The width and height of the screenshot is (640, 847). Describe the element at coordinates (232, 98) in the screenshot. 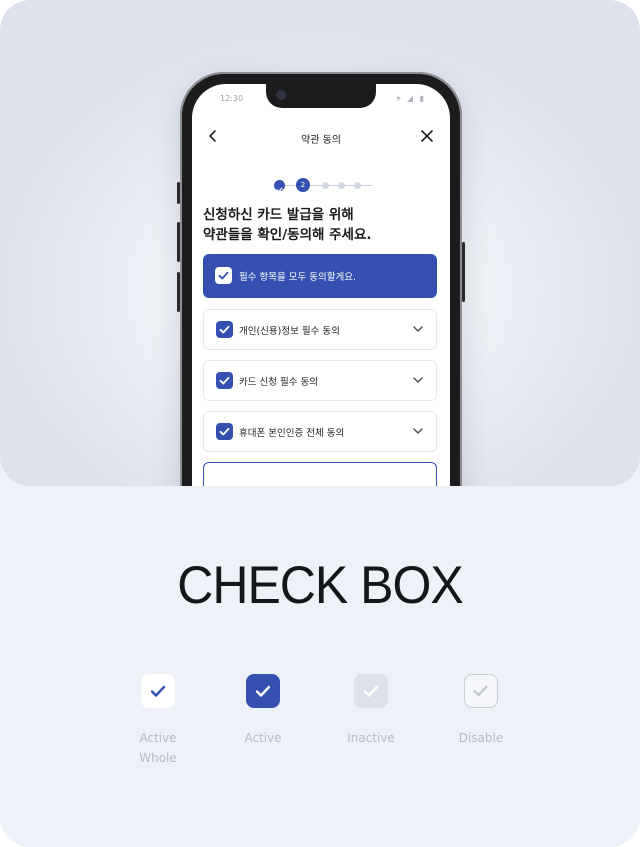

I see `status-time: 12:30` at that location.